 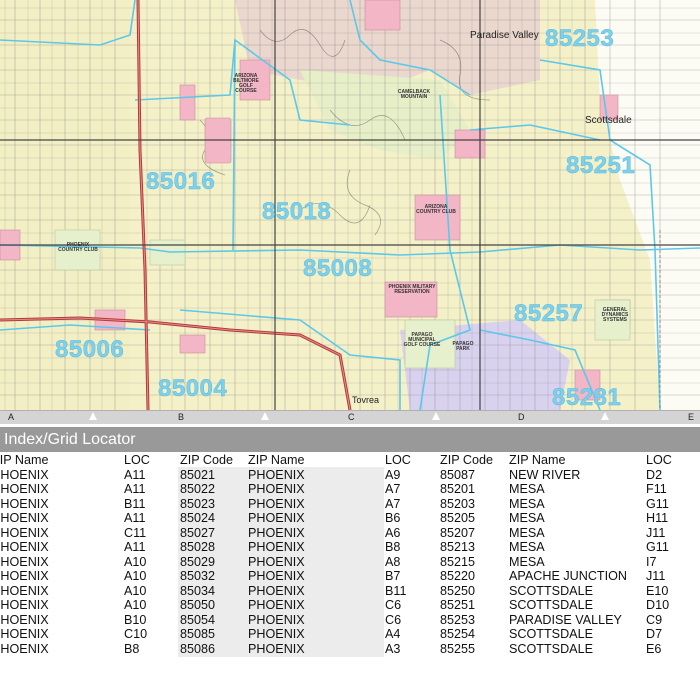 What do you see at coordinates (458, 648) in the screenshot?
I see `index-cell-col3-code: 85255` at bounding box center [458, 648].